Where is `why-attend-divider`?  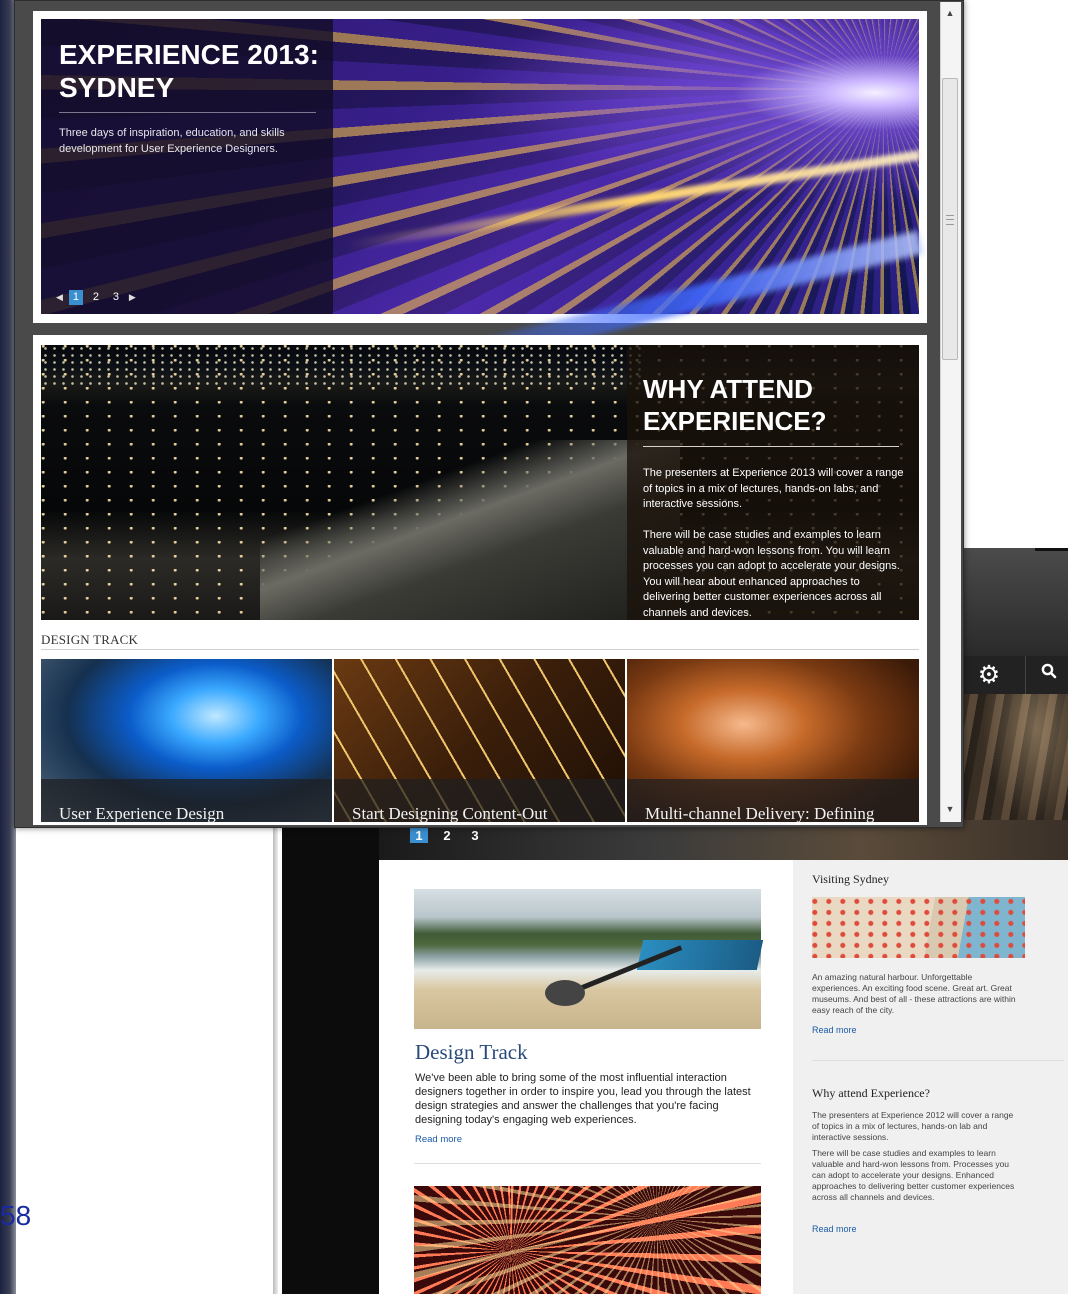 why-attend-divider is located at coordinates (771, 446).